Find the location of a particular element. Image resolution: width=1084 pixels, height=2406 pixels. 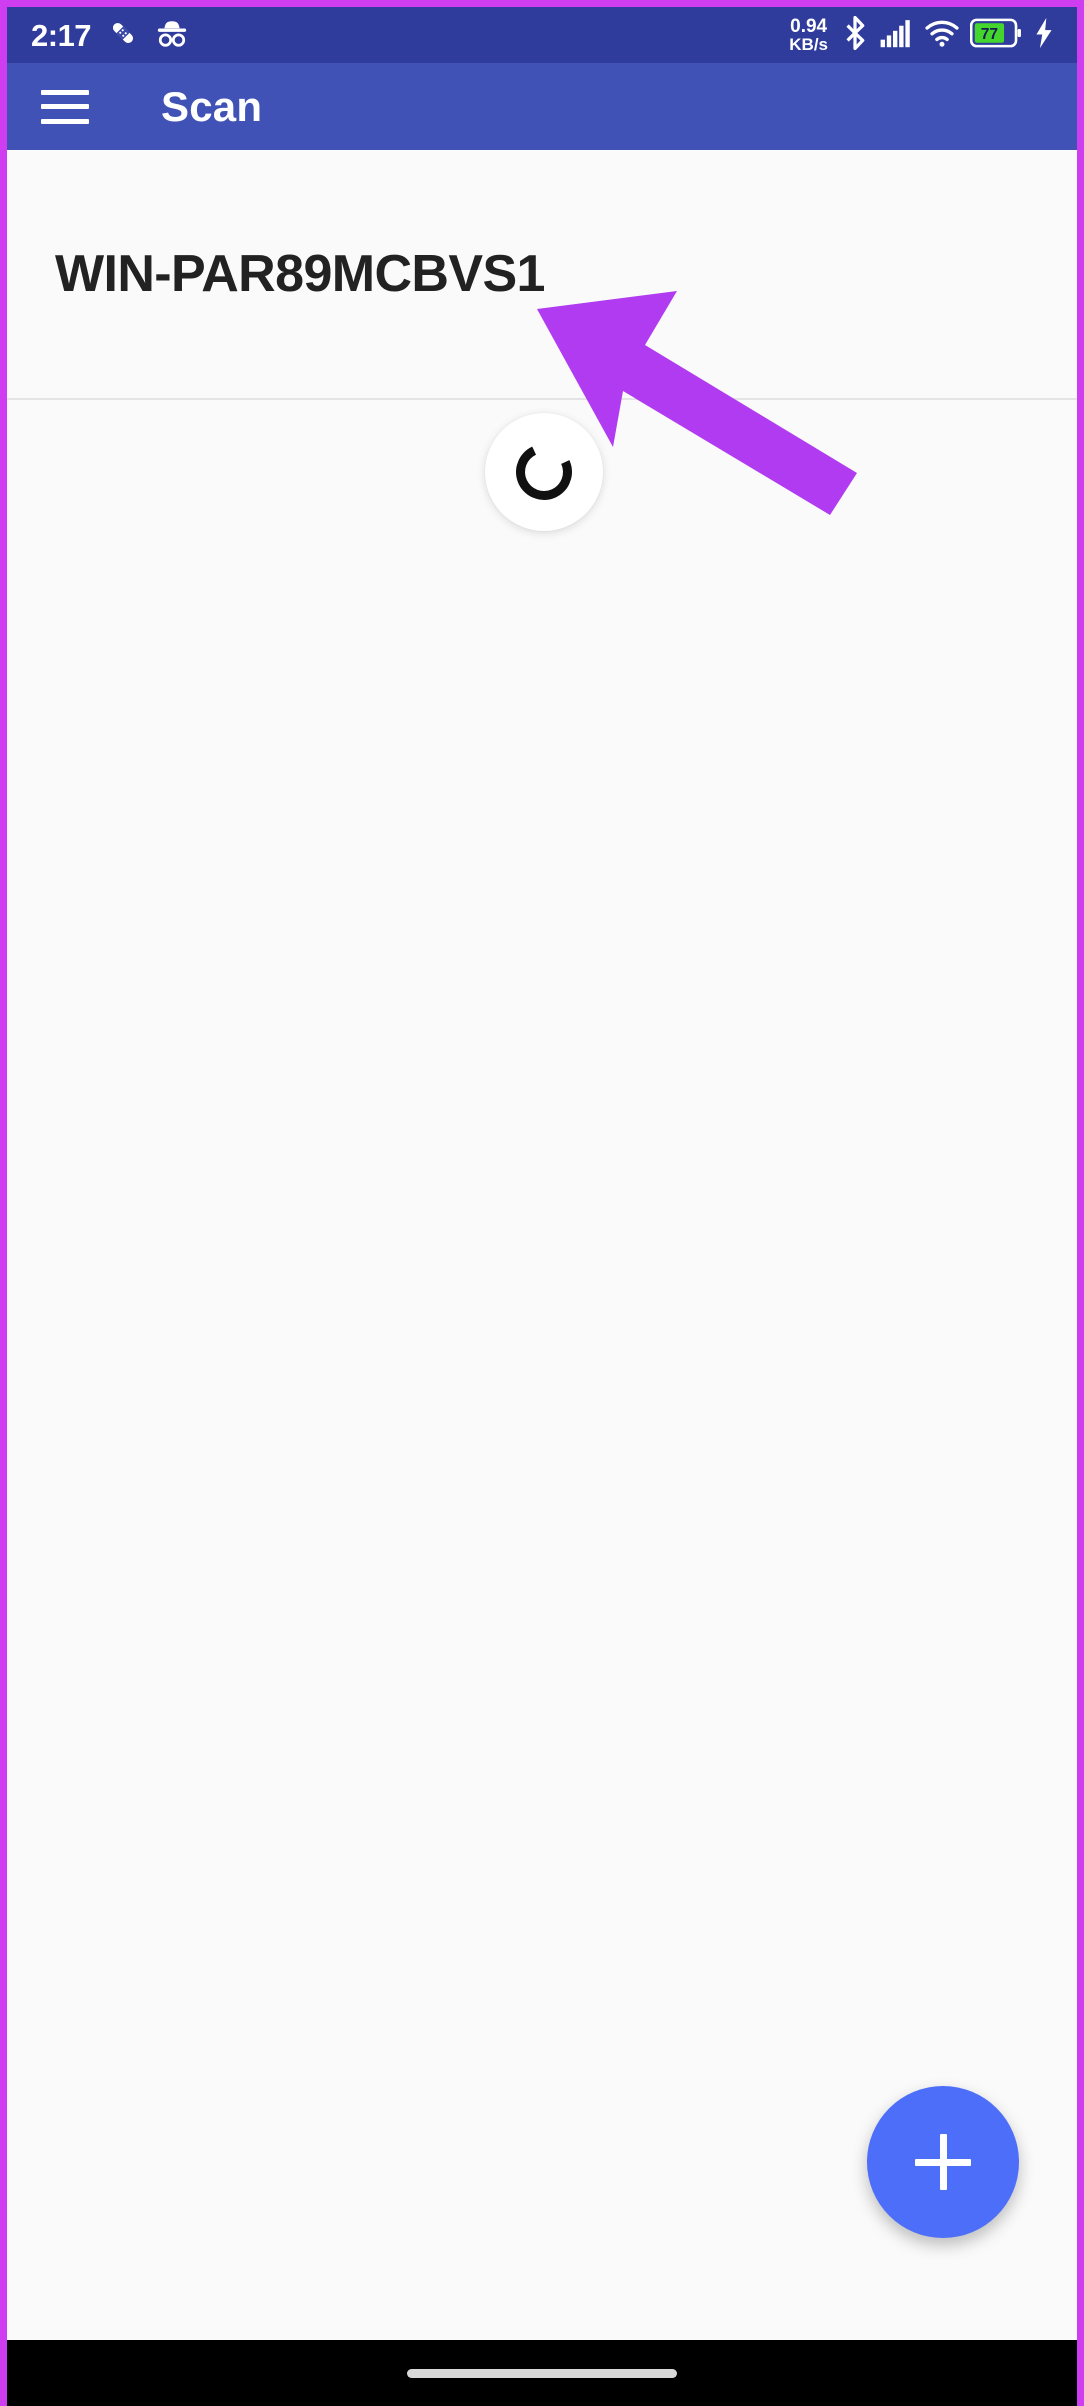

loading-spinner-icon is located at coordinates (544, 472).